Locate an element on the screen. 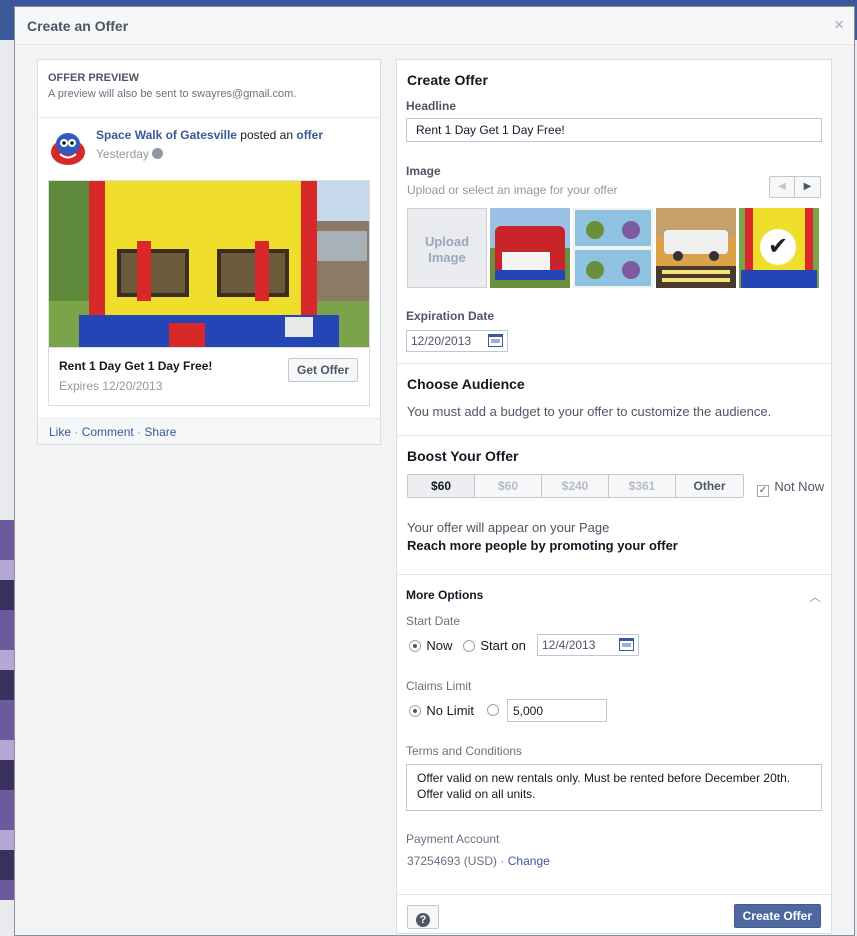 The height and width of the screenshot is (936, 857). post-timestamp: Yesterday is located at coordinates (233, 154).